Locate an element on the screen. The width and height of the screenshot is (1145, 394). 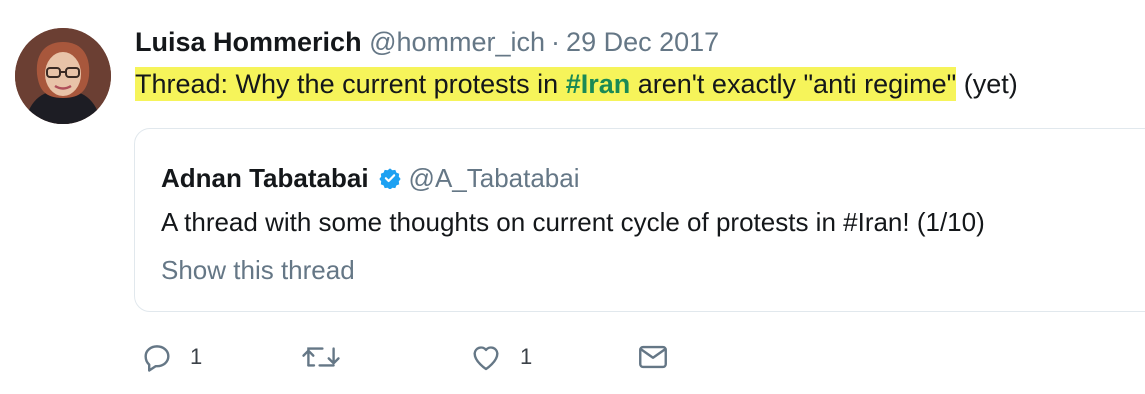
retweet-icon is located at coordinates (321, 357).